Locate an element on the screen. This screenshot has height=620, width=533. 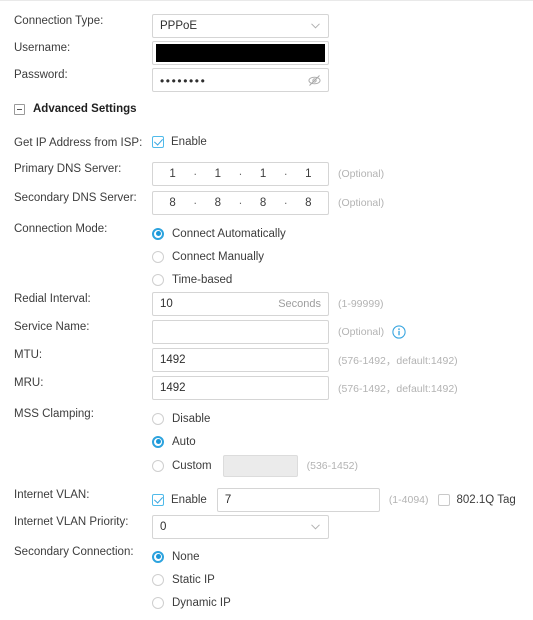
info-circle-icon is located at coordinates (399, 332).